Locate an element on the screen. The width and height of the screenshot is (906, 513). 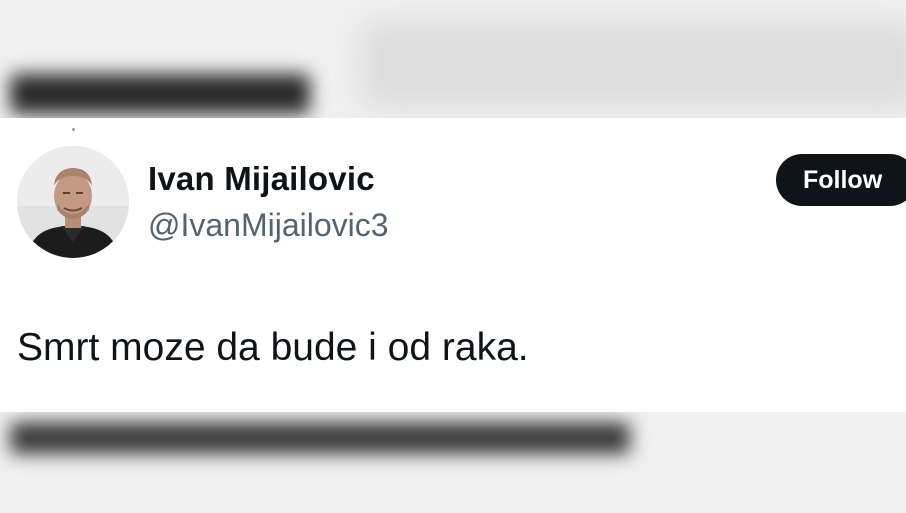
author-handle: @IvanMijailovic3 is located at coordinates (268, 225).